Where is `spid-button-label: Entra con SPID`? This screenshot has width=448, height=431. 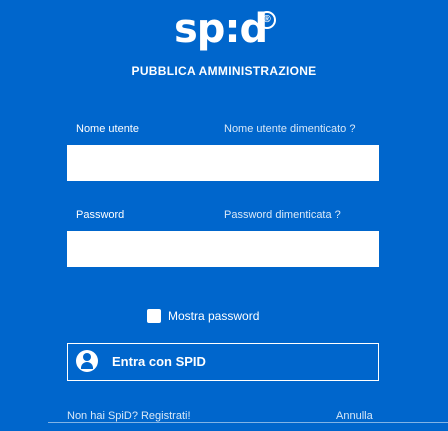 spid-button-label: Entra con SPID is located at coordinates (159, 361).